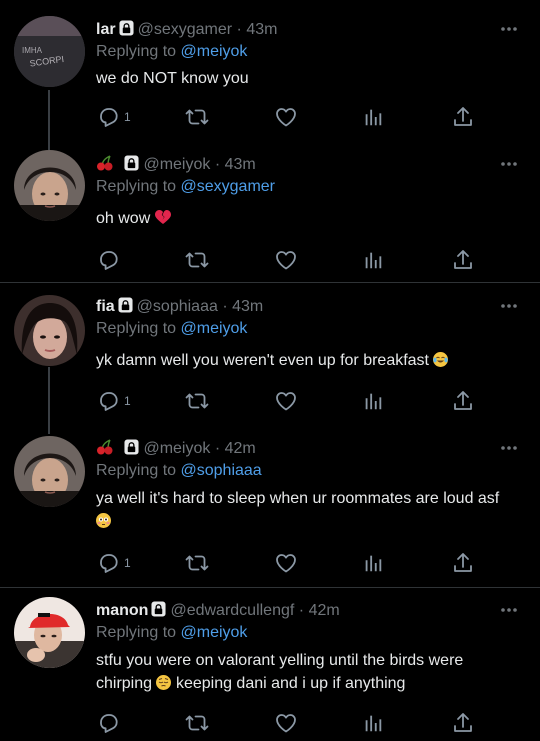 The image size is (540, 741). What do you see at coordinates (228, 186) in the screenshot?
I see `replying-to-link: @sexygamer` at bounding box center [228, 186].